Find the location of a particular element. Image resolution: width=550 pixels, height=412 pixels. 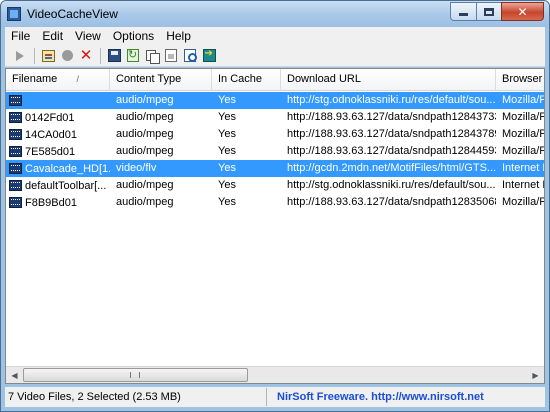

refresh-icon is located at coordinates (133, 55).